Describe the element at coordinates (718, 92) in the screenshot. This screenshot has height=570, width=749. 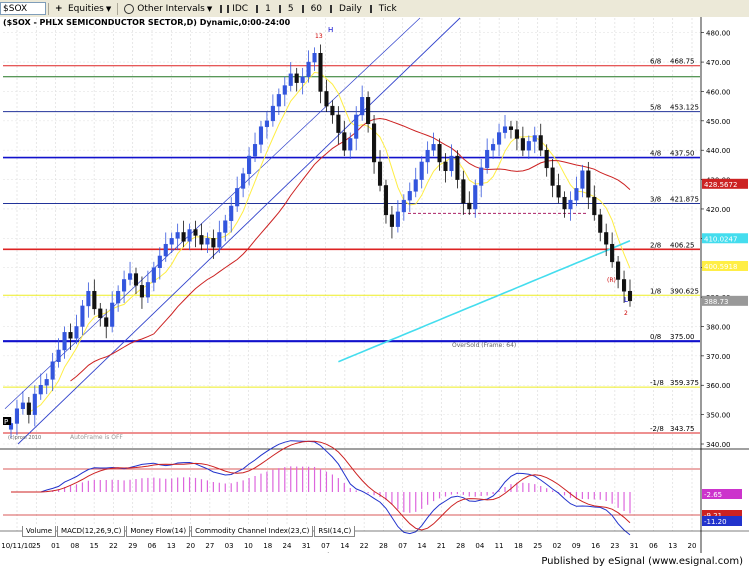
I see `price-tick-label: 460.00` at that location.